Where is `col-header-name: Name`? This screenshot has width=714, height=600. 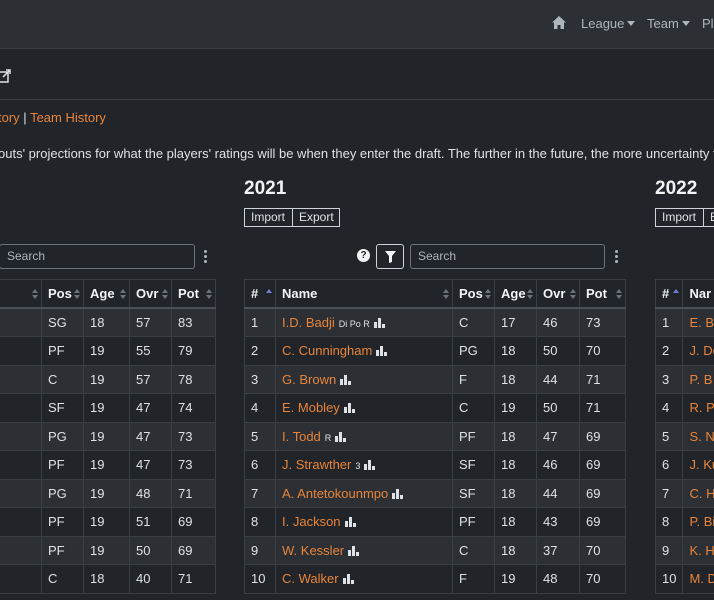 col-header-name: Name is located at coordinates (364, 294).